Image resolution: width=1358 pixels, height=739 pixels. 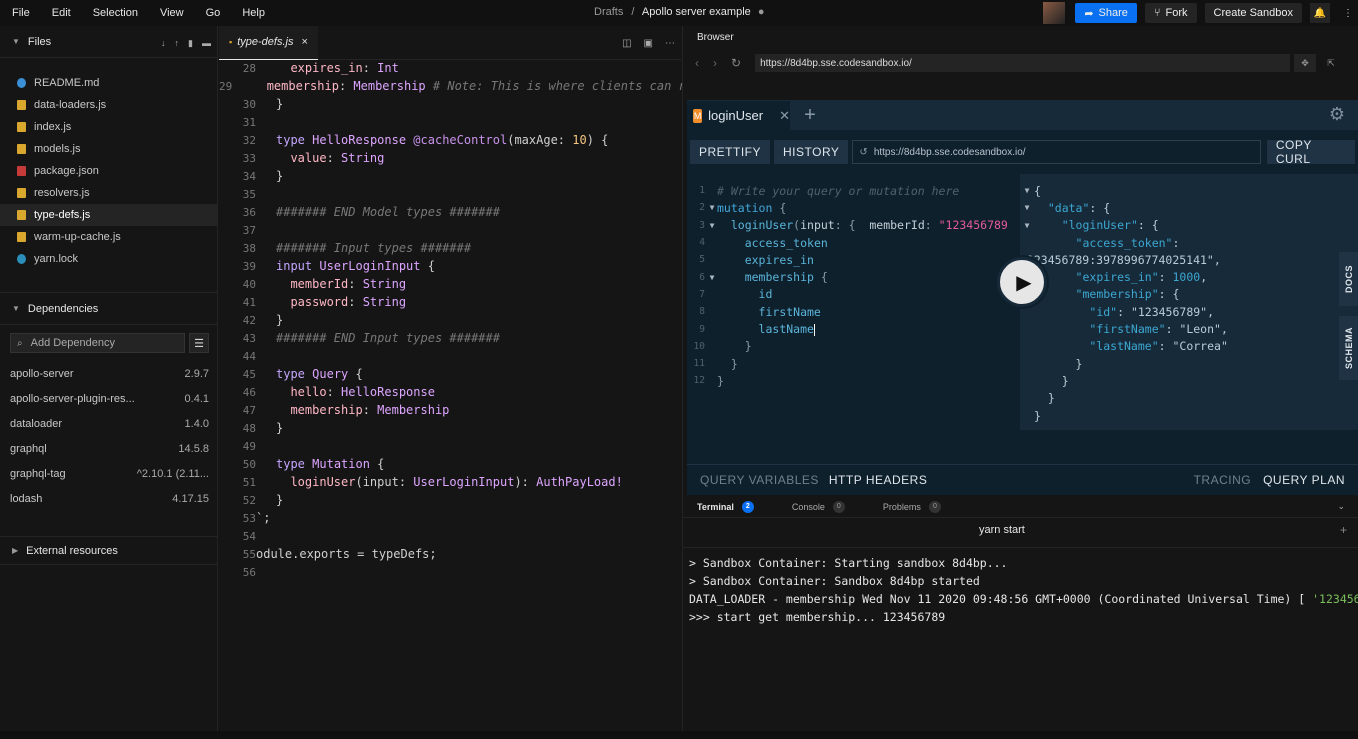 What do you see at coordinates (1310, 152) in the screenshot?
I see `copy-curl-button: COPY CURL` at bounding box center [1310, 152].